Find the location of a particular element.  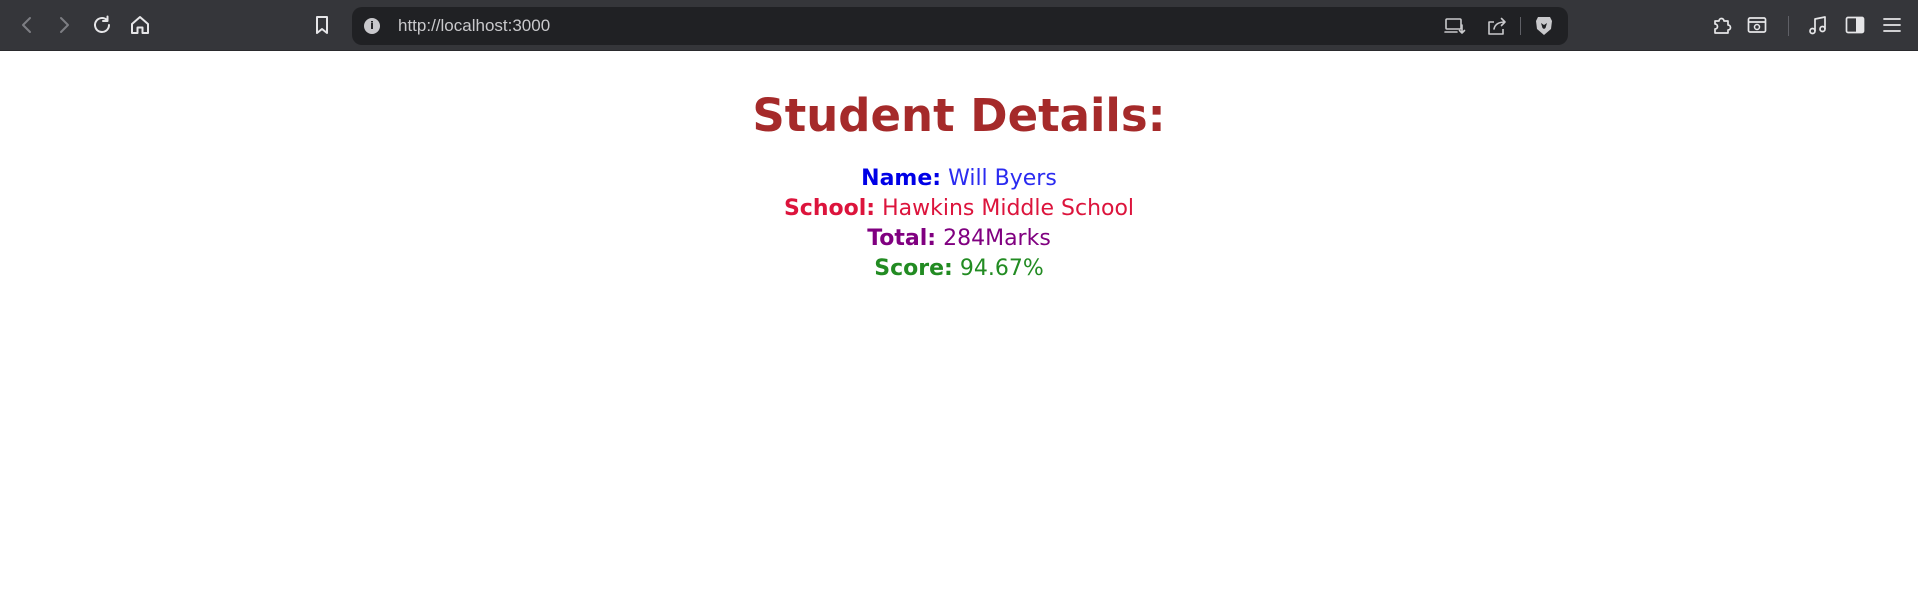

detail-score: Score: 94.67% is located at coordinates (959, 269).